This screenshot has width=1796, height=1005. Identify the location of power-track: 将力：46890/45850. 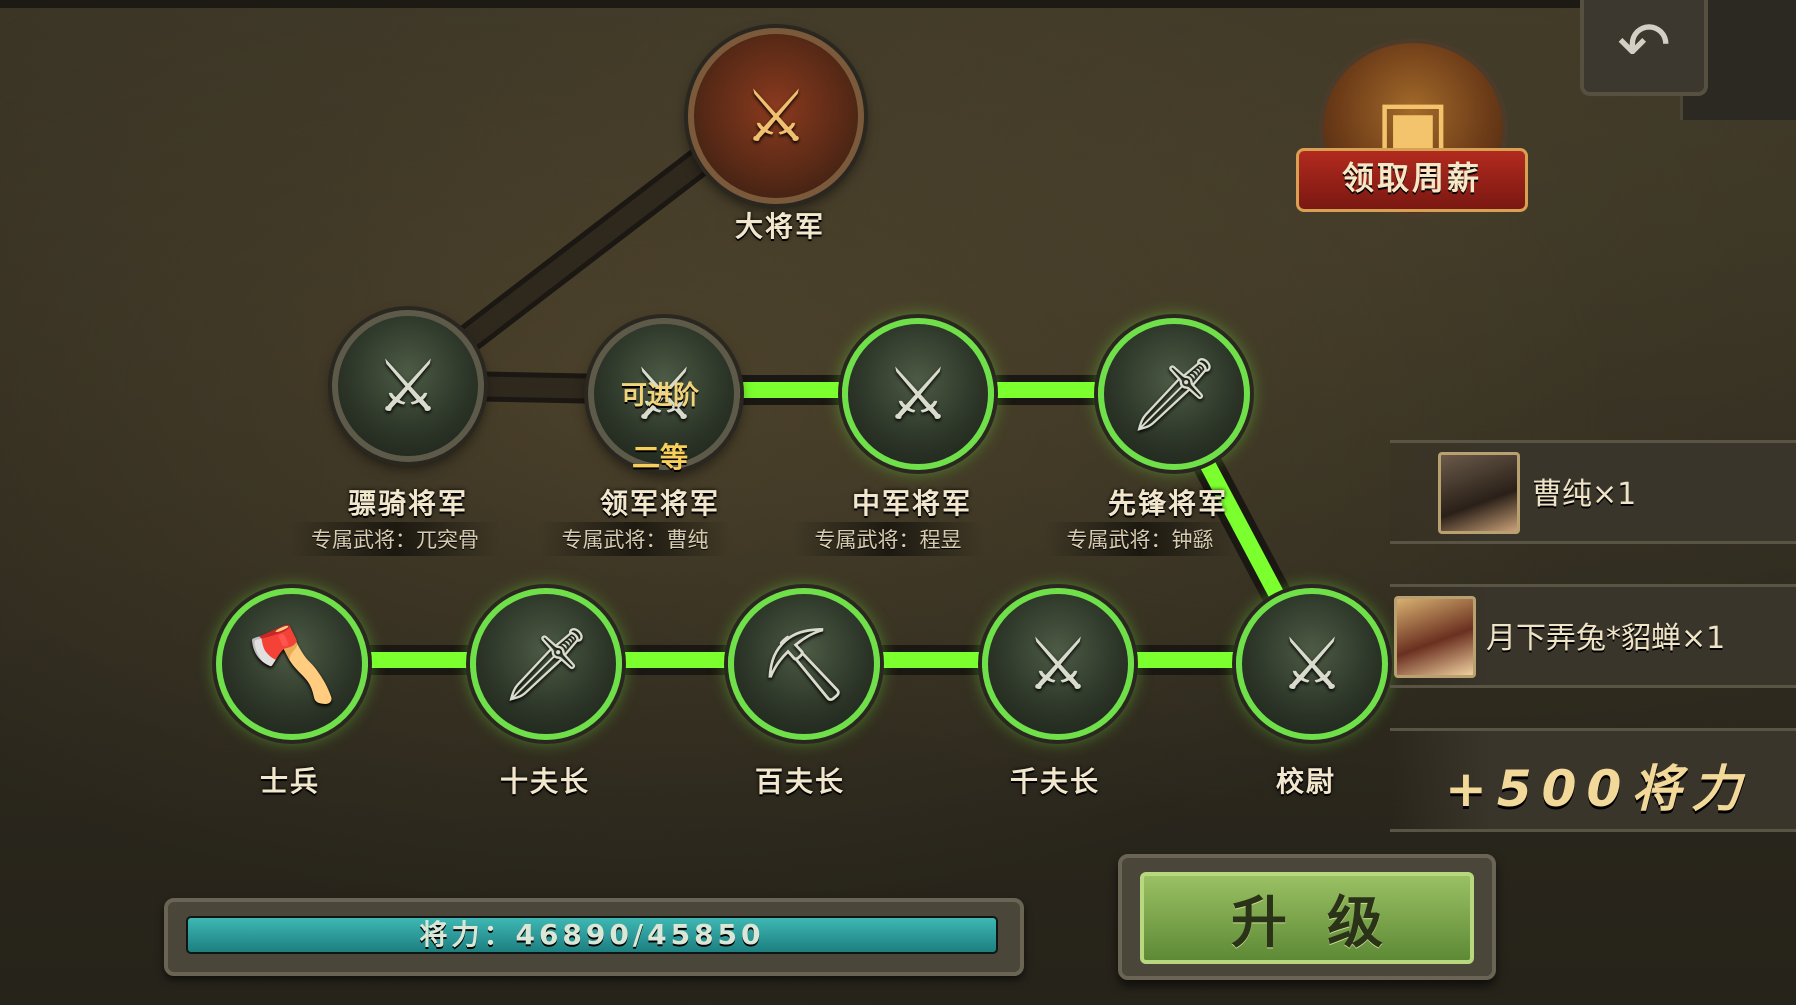
(592, 935).